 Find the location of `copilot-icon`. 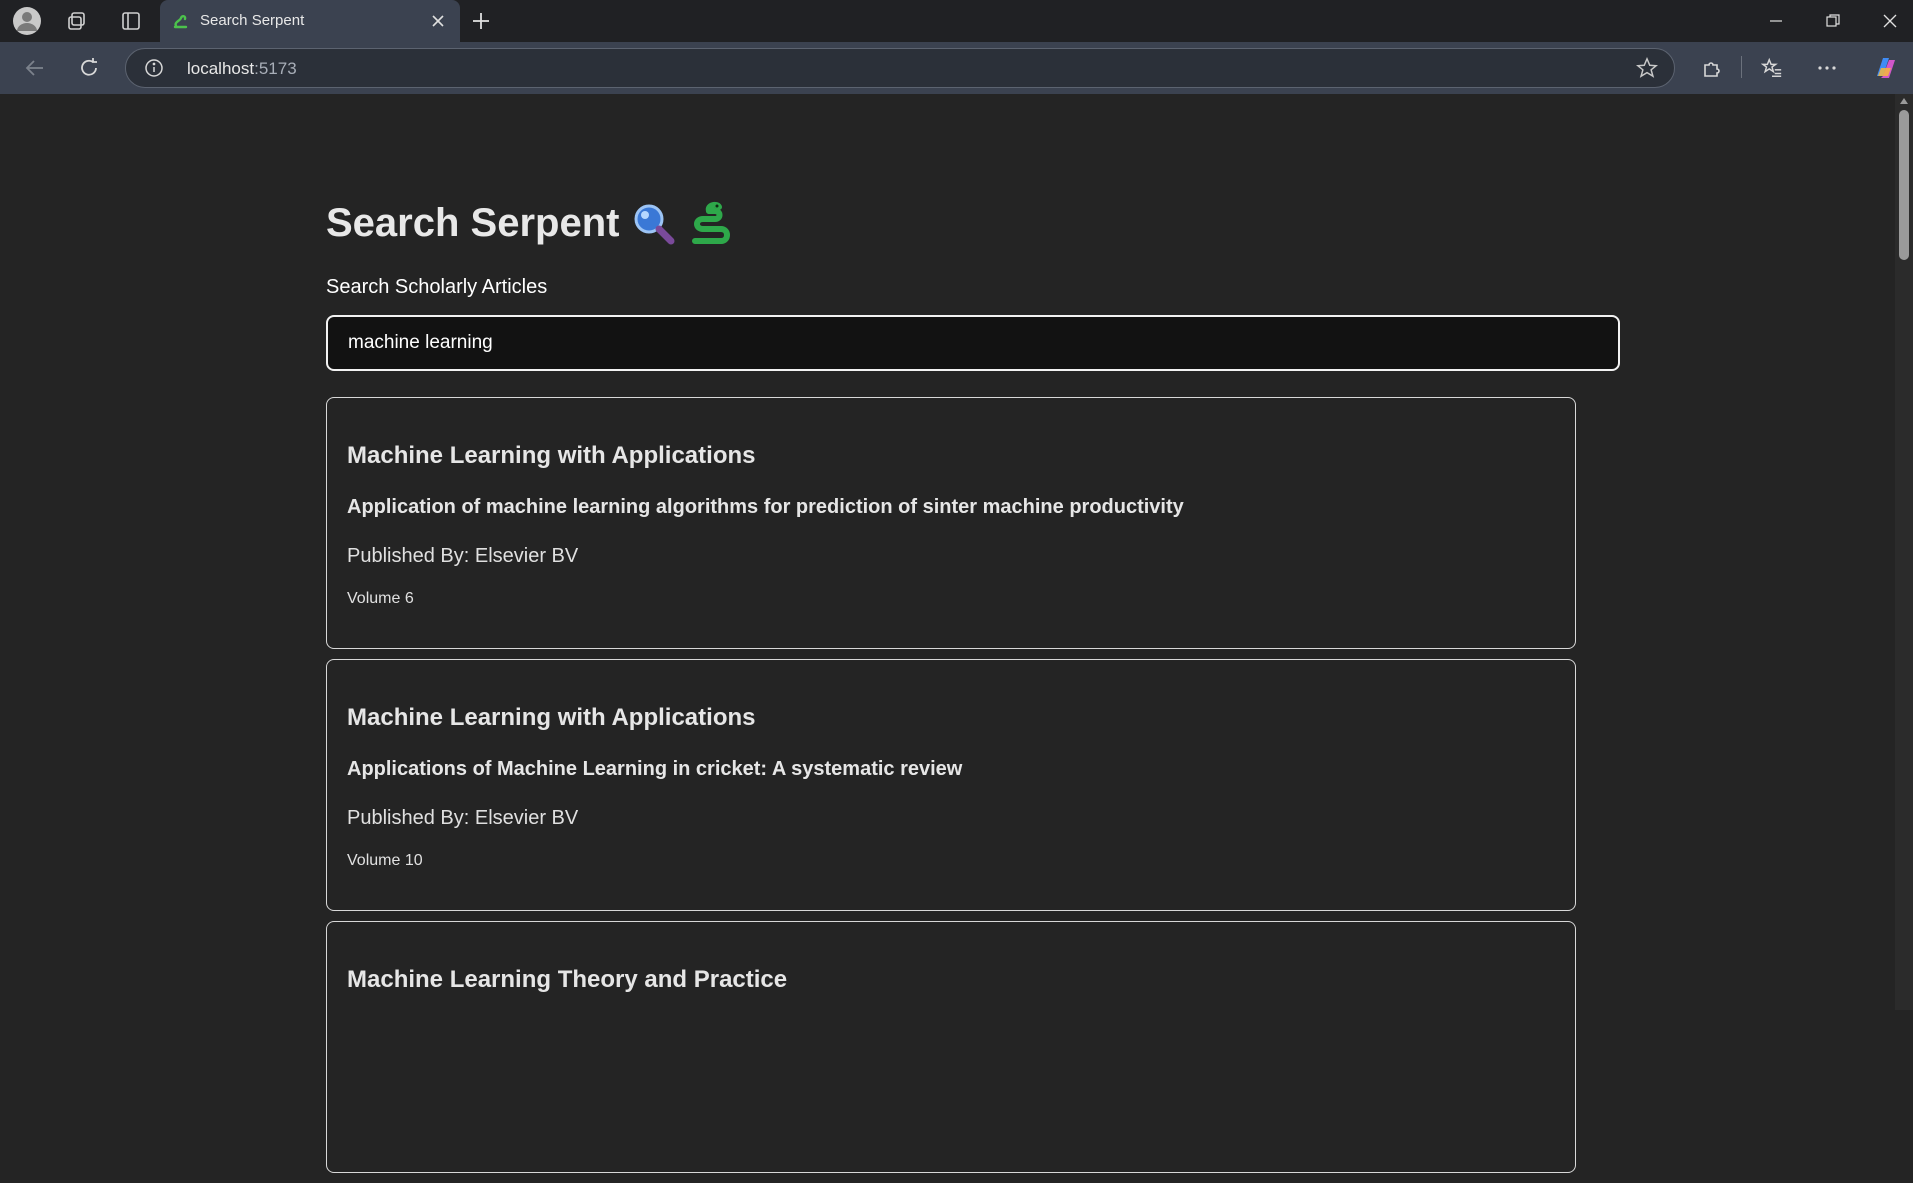

copilot-icon is located at coordinates (1885, 68).